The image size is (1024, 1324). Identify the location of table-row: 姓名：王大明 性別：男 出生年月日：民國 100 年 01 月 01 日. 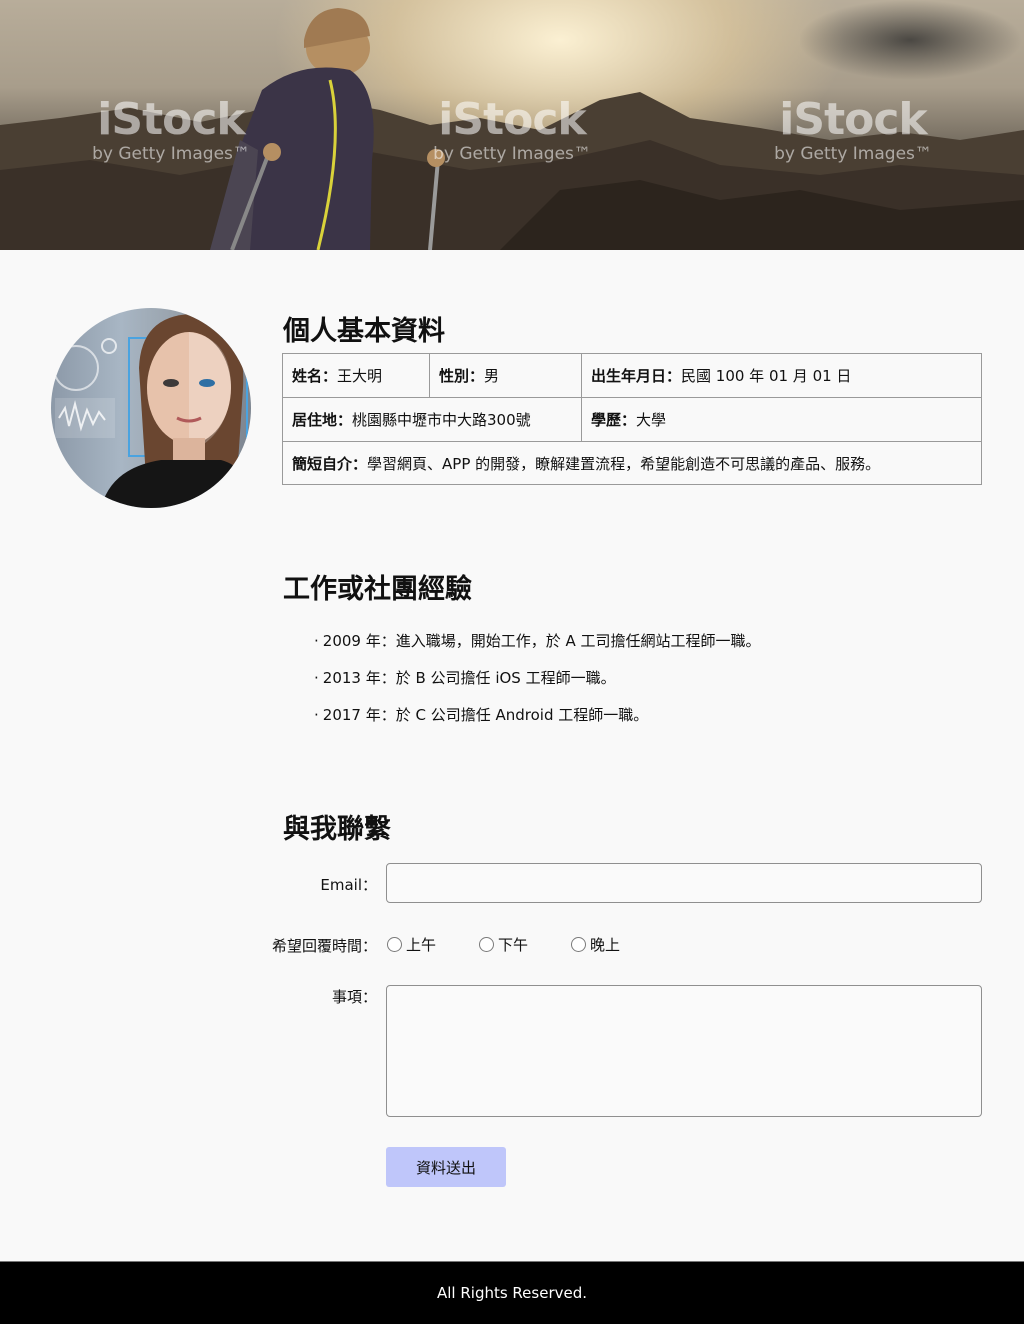
(632, 375).